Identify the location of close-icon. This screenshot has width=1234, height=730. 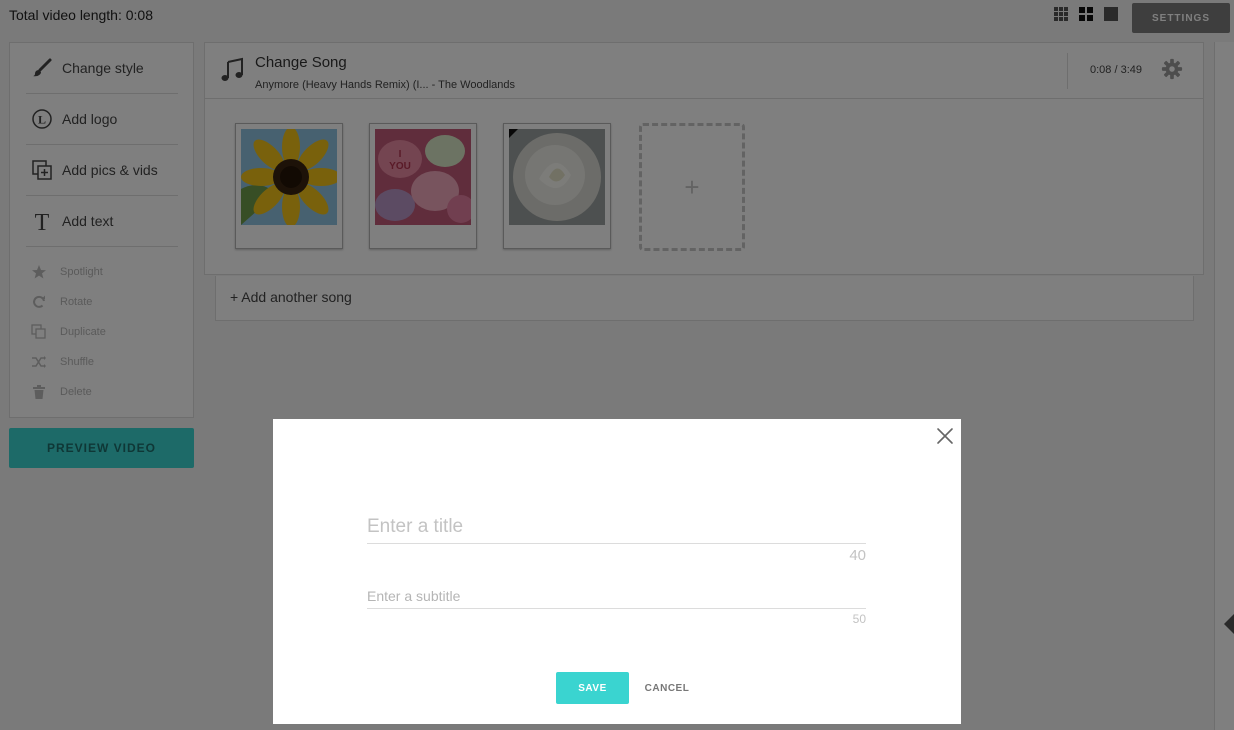
(945, 436).